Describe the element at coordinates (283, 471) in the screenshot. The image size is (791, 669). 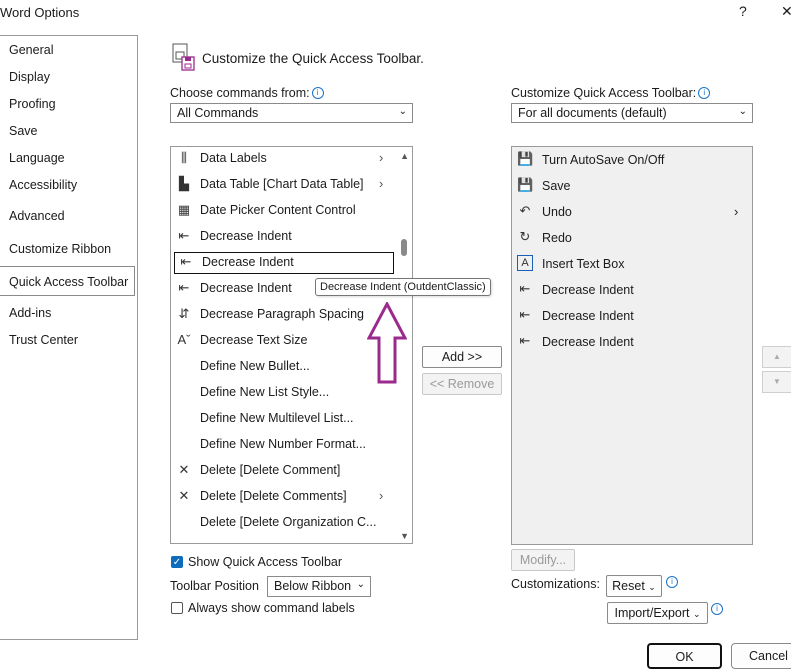
I see `command-list-item: ✕ Delete [Delete Comment]` at that location.